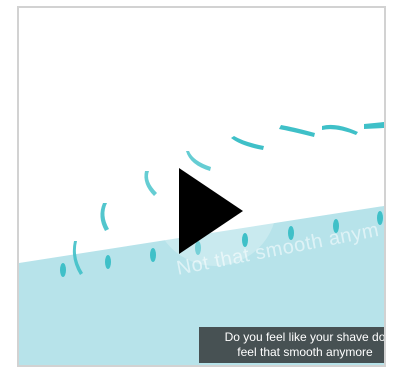  I want to click on play-button, so click(211, 211).